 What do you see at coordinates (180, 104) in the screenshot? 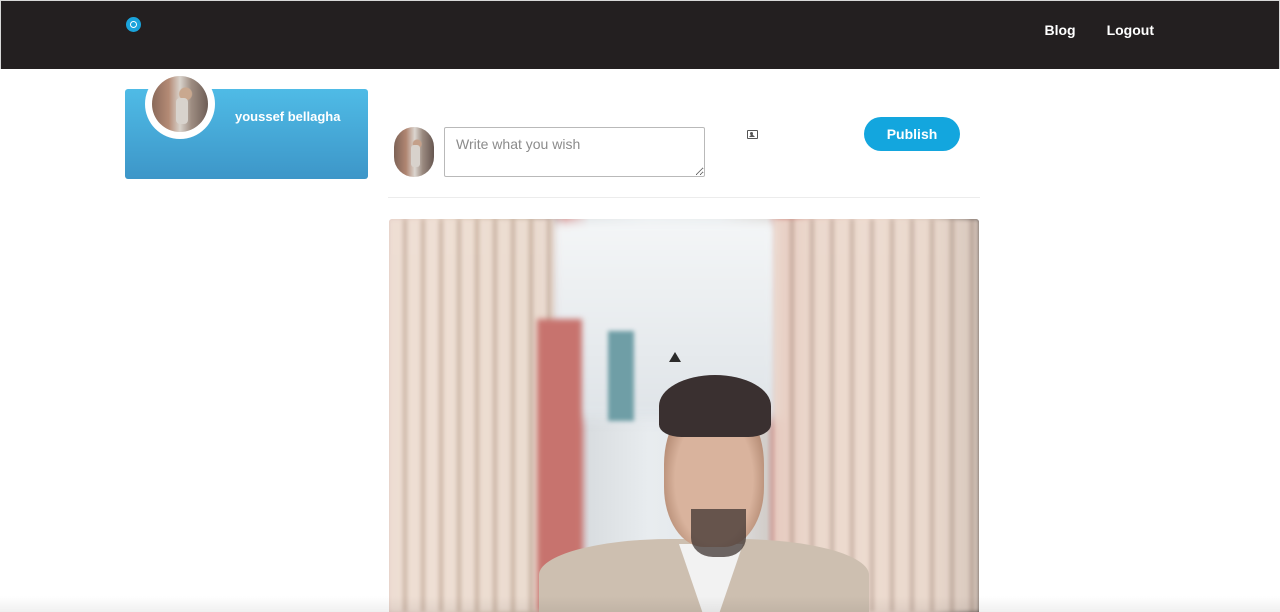
I see `profile-avatar` at bounding box center [180, 104].